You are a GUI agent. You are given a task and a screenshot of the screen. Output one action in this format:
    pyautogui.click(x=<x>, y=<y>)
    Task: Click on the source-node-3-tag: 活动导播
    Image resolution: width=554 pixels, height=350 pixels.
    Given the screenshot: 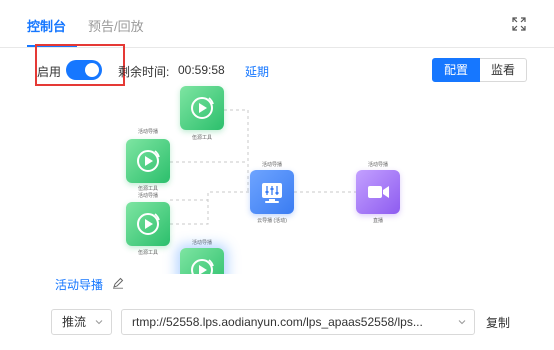 What is the action you would take?
    pyautogui.click(x=148, y=196)
    